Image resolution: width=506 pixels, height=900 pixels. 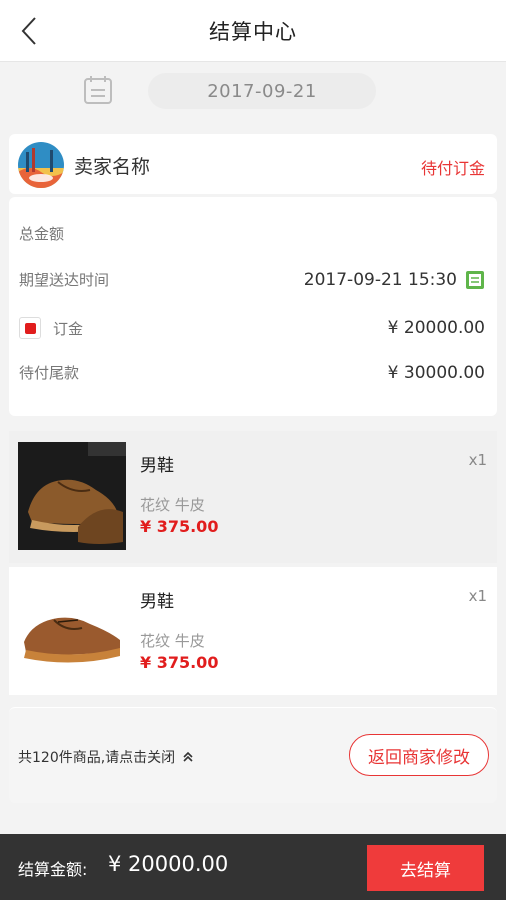 What do you see at coordinates (253, 164) in the screenshot?
I see `seller-card: 卖家名称 待付订金` at bounding box center [253, 164].